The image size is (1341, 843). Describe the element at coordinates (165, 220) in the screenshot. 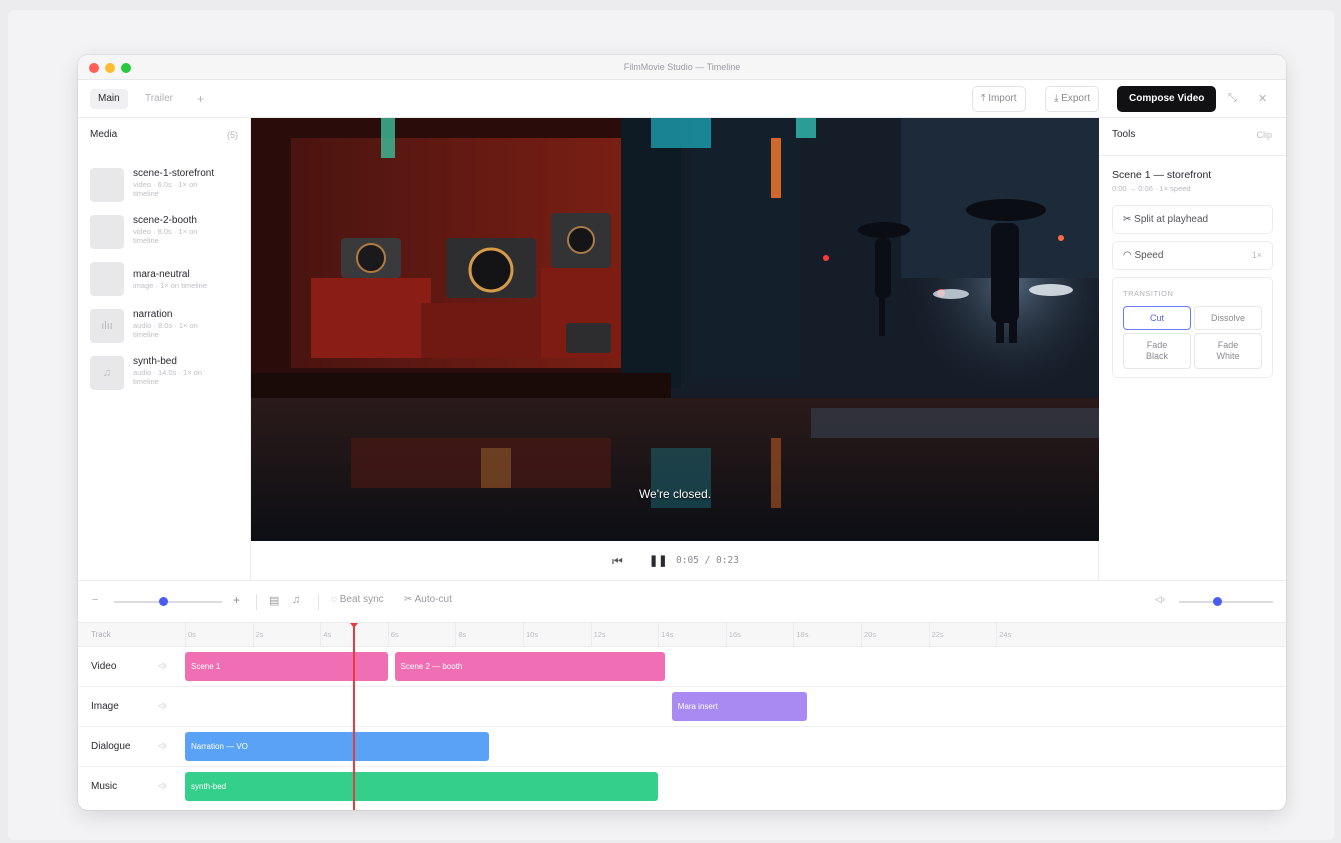

I see `media-name: scene-2-booth` at that location.